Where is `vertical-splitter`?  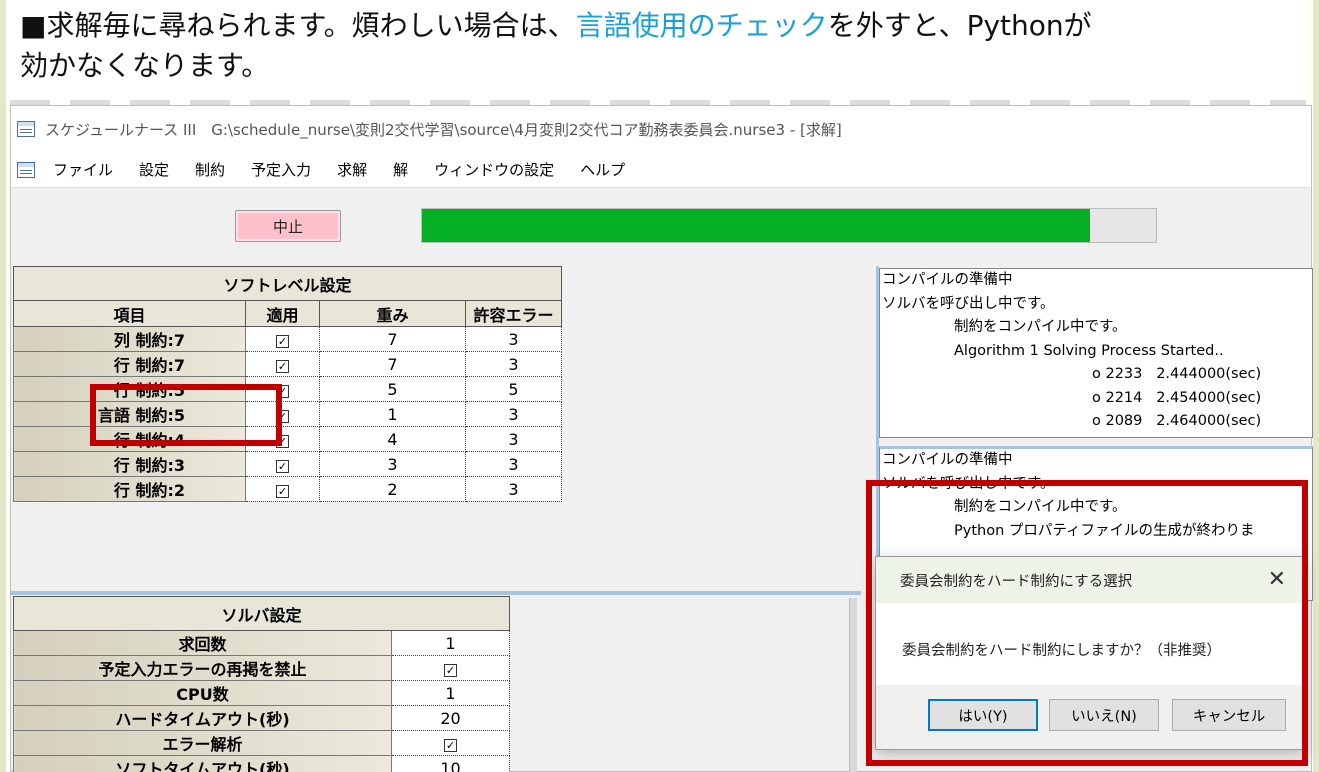
vertical-splitter is located at coordinates (853, 685).